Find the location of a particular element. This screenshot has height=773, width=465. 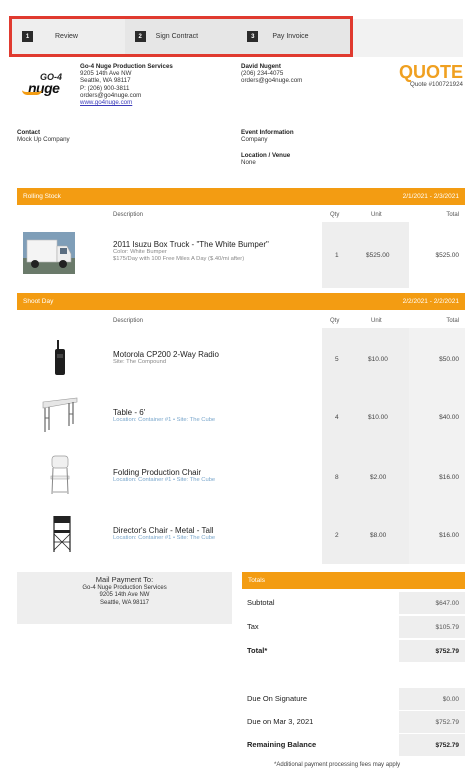

folding-chair-image is located at coordinates (60, 475).